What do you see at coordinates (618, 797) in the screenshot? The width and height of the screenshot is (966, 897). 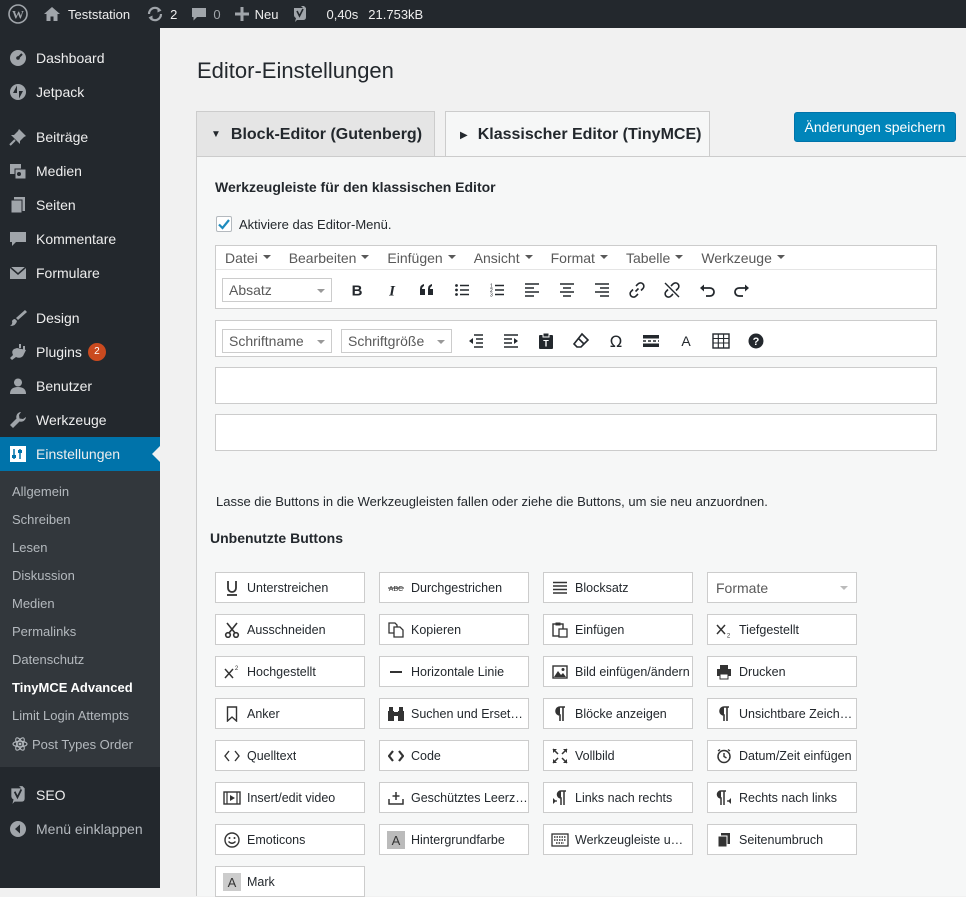 I see `unused-button-ltr: Links nach rechts` at bounding box center [618, 797].